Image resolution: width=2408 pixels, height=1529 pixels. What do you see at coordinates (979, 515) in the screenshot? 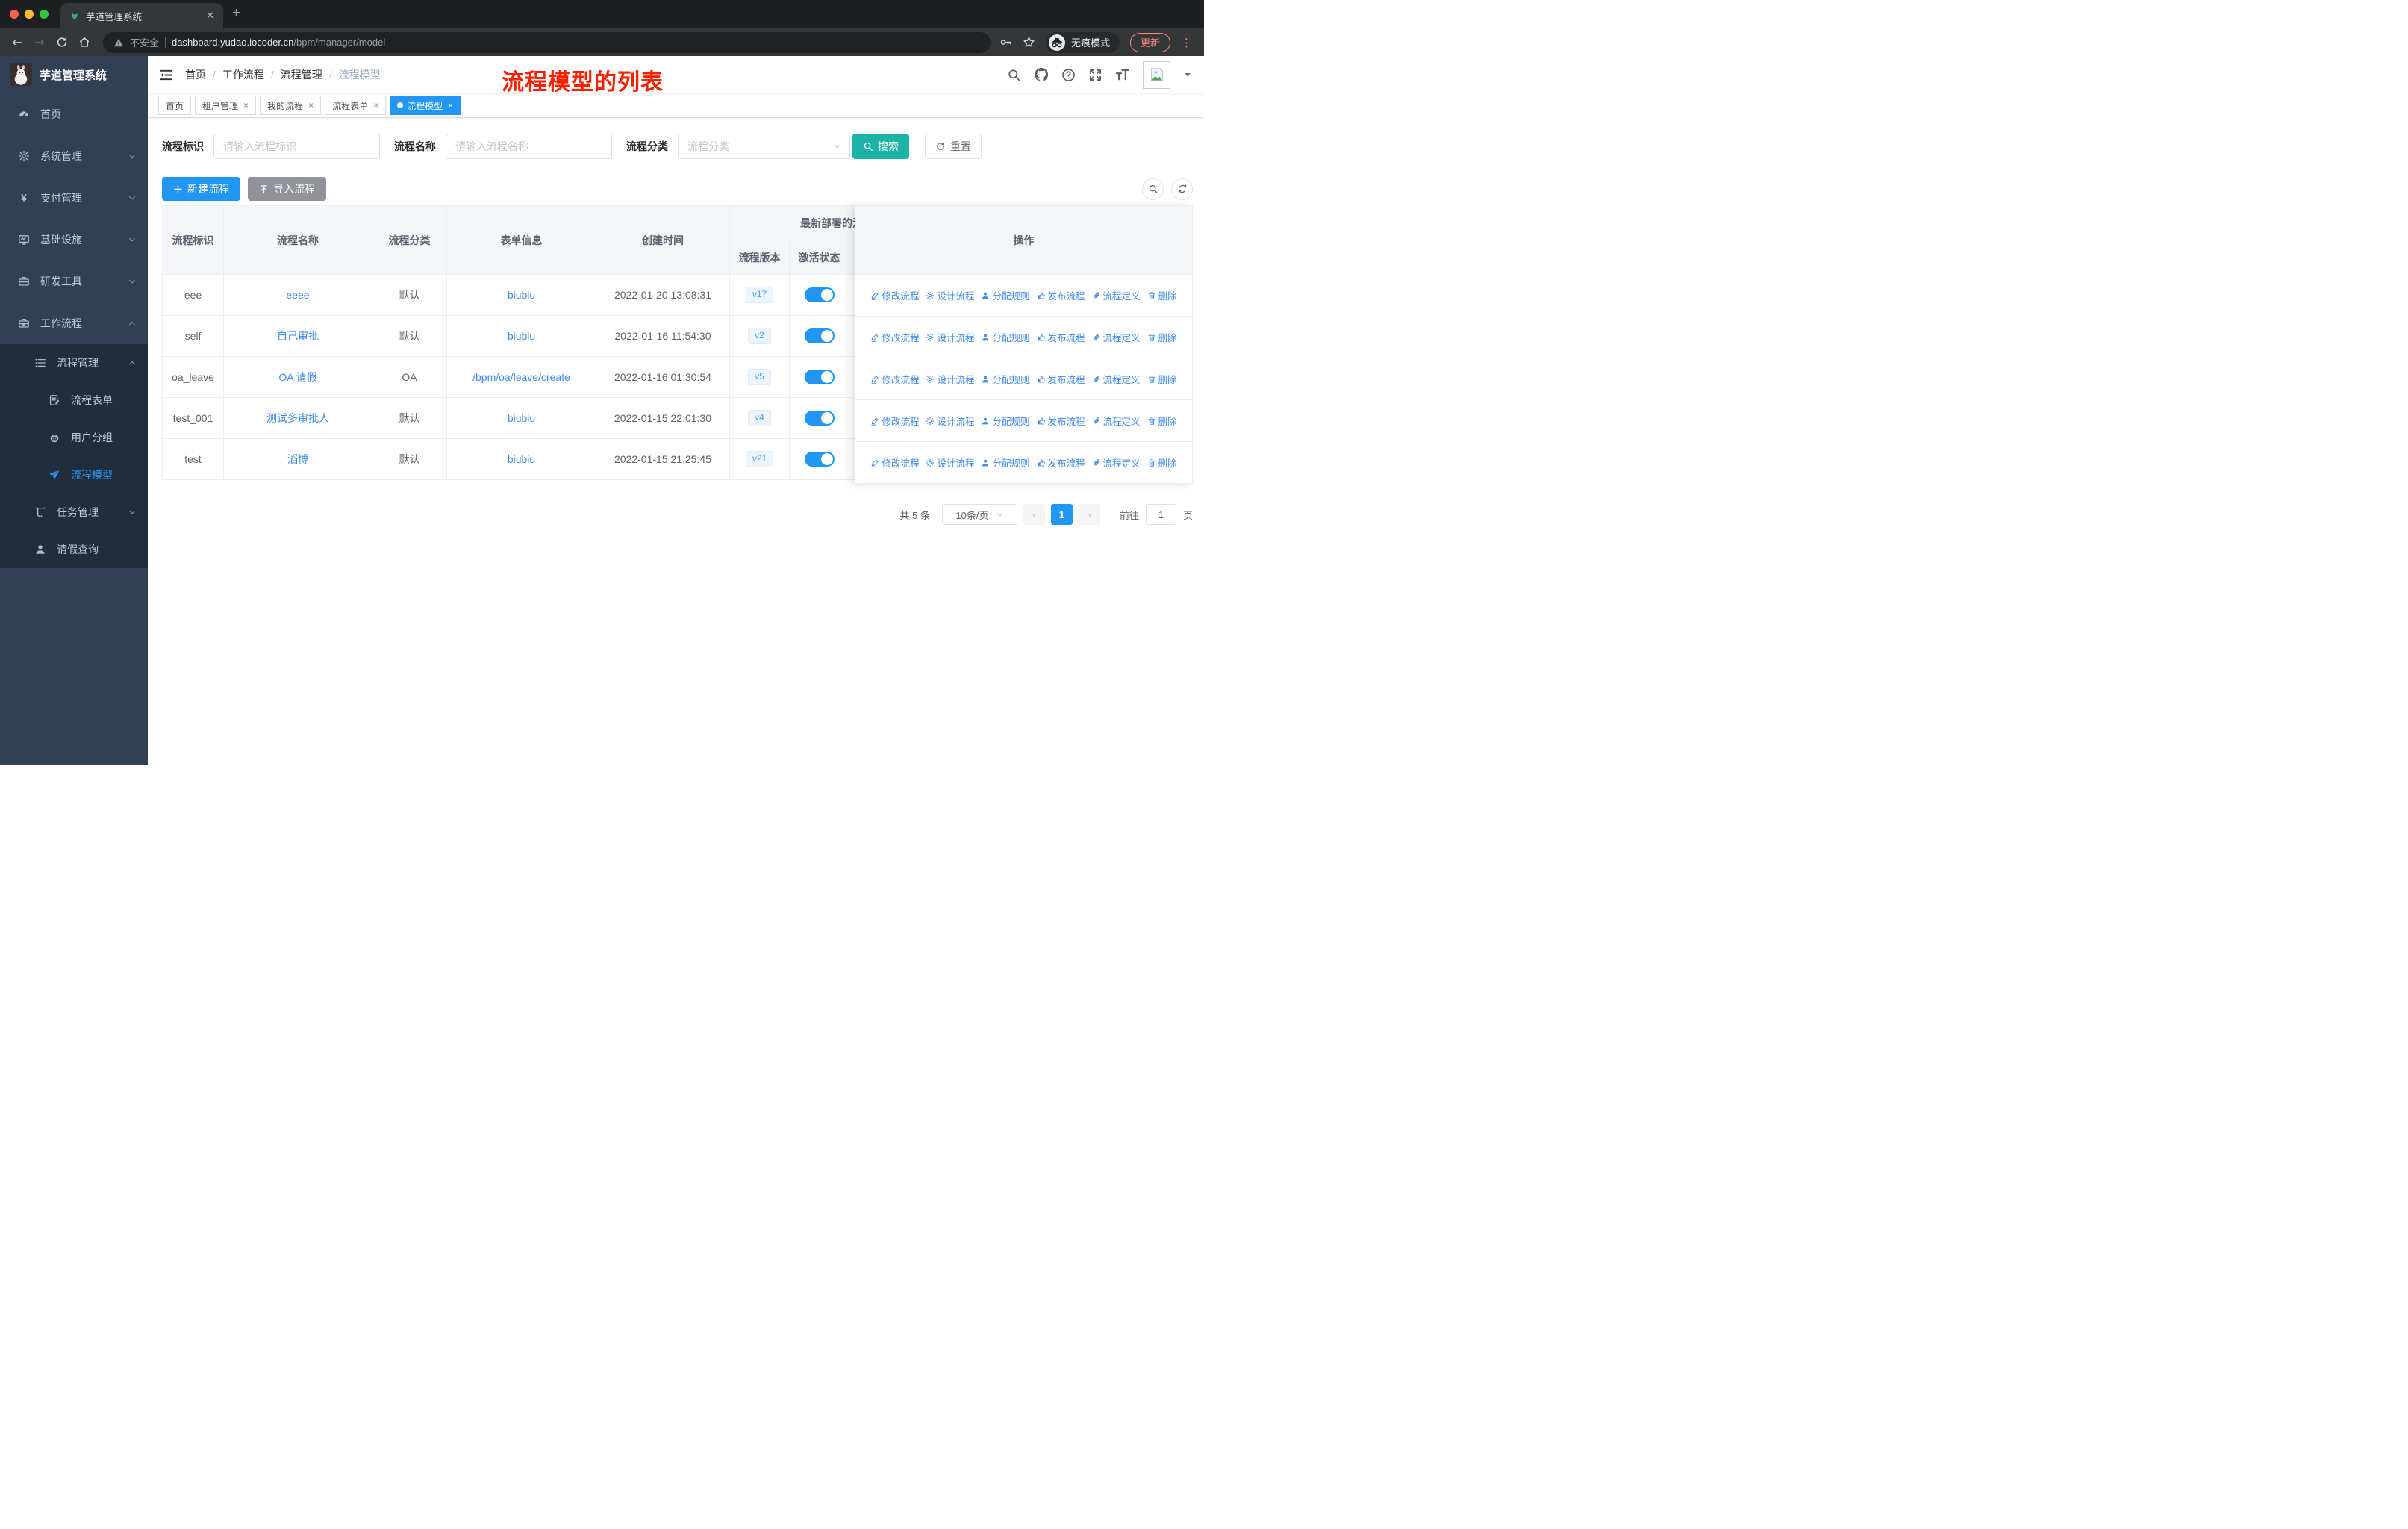
I see `page-size-select: 10条/页` at bounding box center [979, 515].